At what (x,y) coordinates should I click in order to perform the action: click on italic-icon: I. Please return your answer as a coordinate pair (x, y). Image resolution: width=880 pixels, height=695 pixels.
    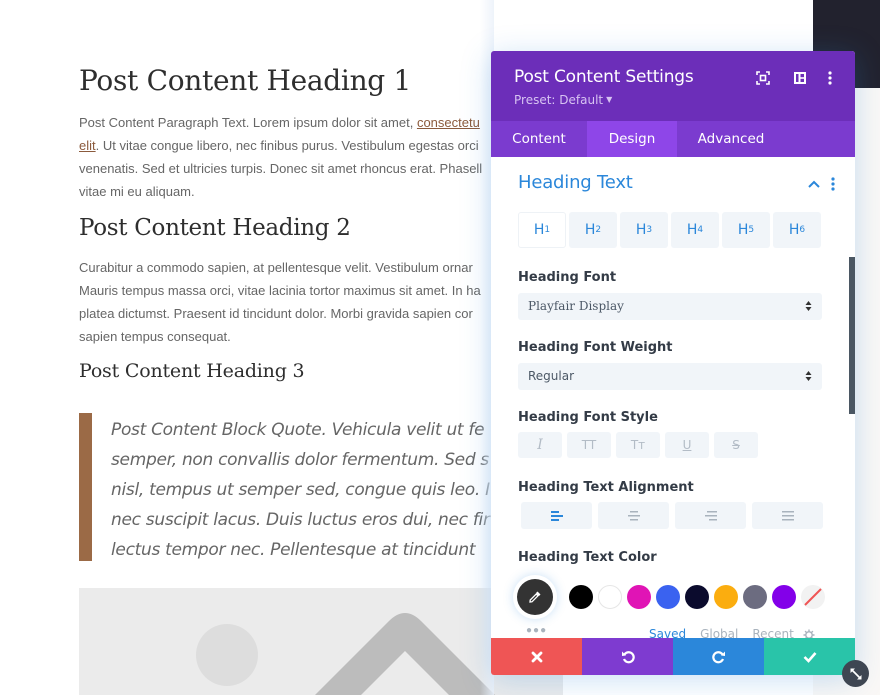
    Looking at the image, I should click on (540, 445).